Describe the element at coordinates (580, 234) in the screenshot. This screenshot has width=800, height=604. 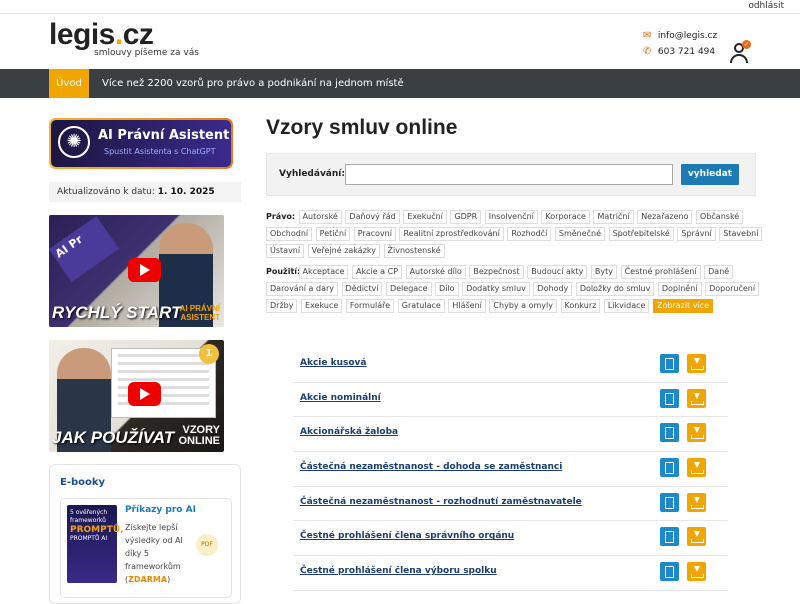
I see `law-tag: Směnečné` at that location.